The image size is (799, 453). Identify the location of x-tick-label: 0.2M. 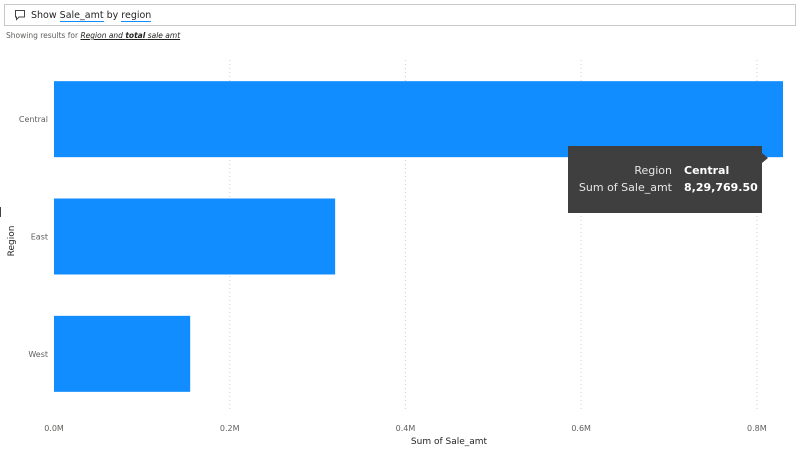
(230, 428).